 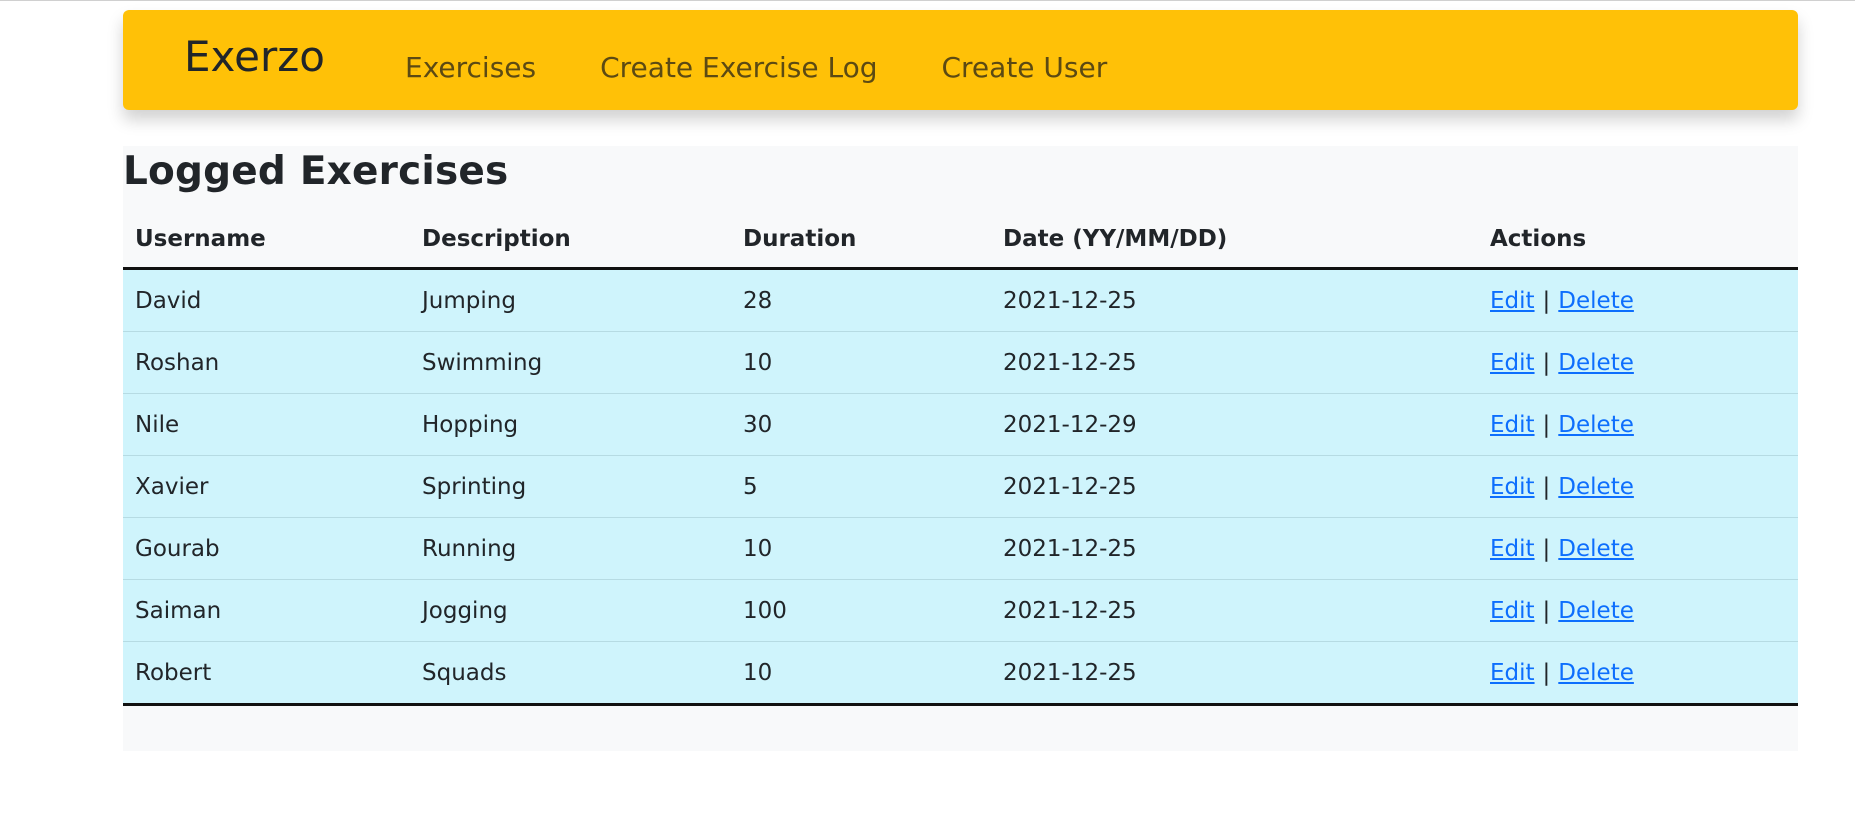 I want to click on cell-duration: 28, so click(x=861, y=300).